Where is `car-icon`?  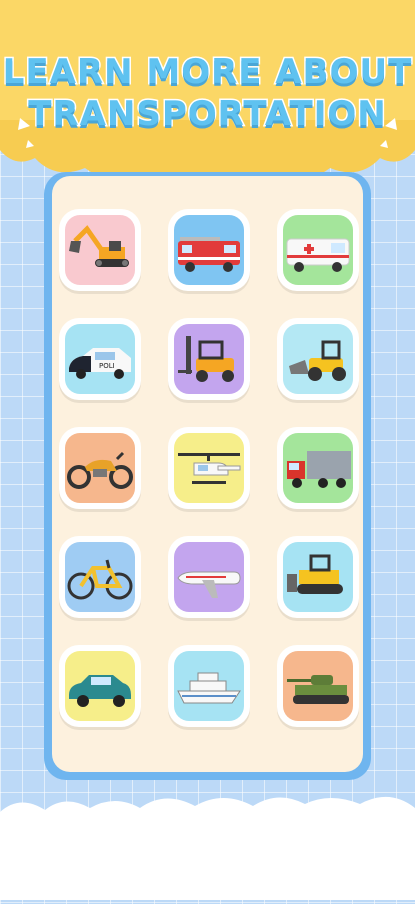 car-icon is located at coordinates (100, 686).